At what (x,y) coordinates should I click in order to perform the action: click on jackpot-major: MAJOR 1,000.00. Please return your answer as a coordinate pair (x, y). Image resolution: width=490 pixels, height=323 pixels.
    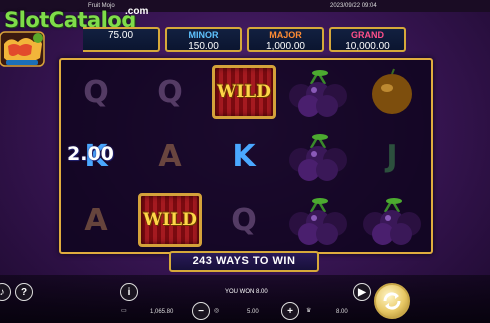
    Looking at the image, I should click on (285, 39).